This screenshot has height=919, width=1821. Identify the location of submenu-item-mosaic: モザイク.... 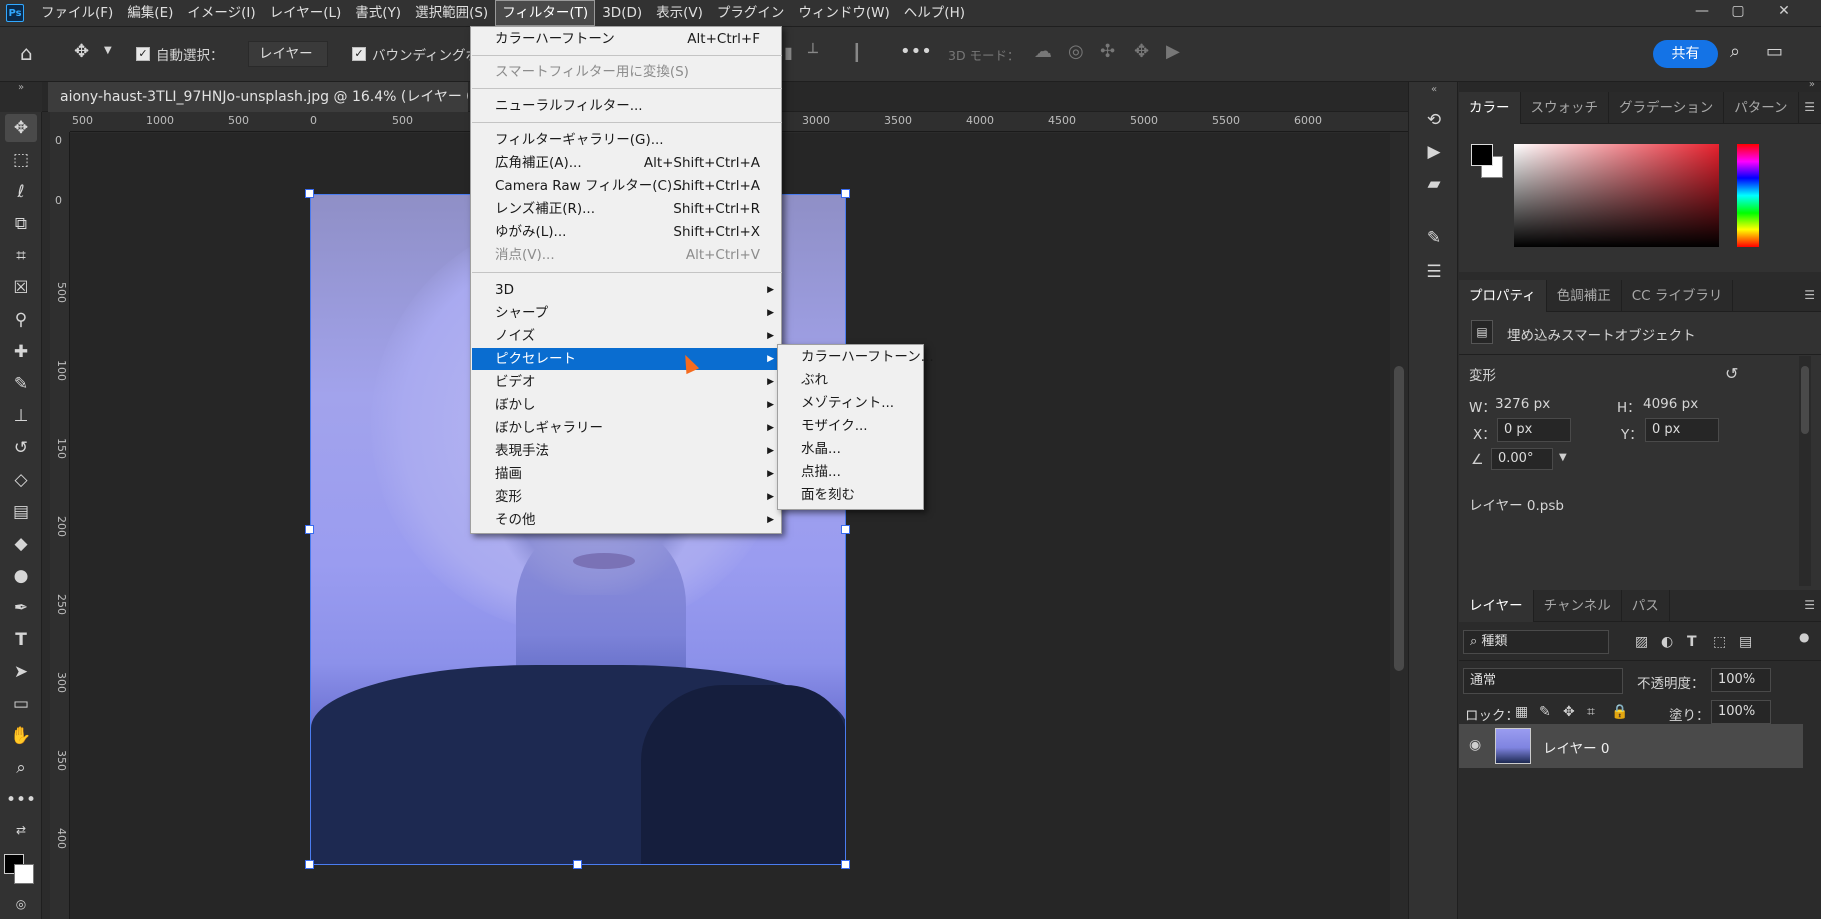
(851, 426).